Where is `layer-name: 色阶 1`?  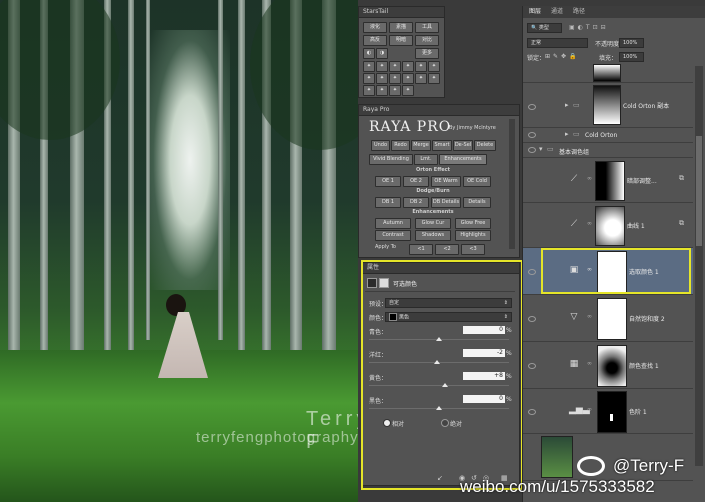 layer-name: 色阶 1 is located at coordinates (638, 411).